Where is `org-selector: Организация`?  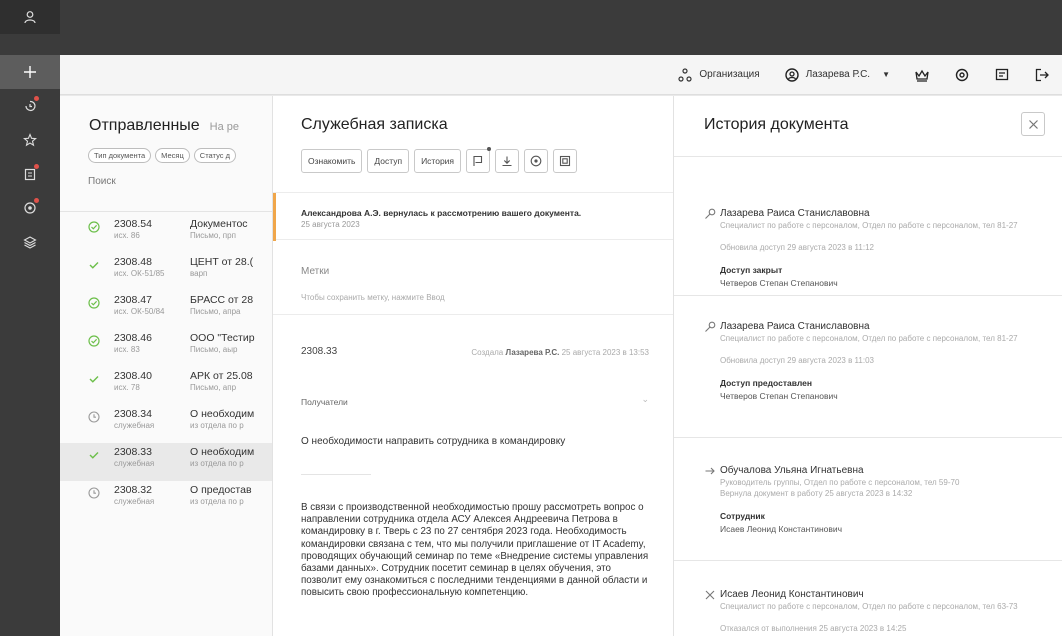 org-selector: Организация is located at coordinates (718, 75).